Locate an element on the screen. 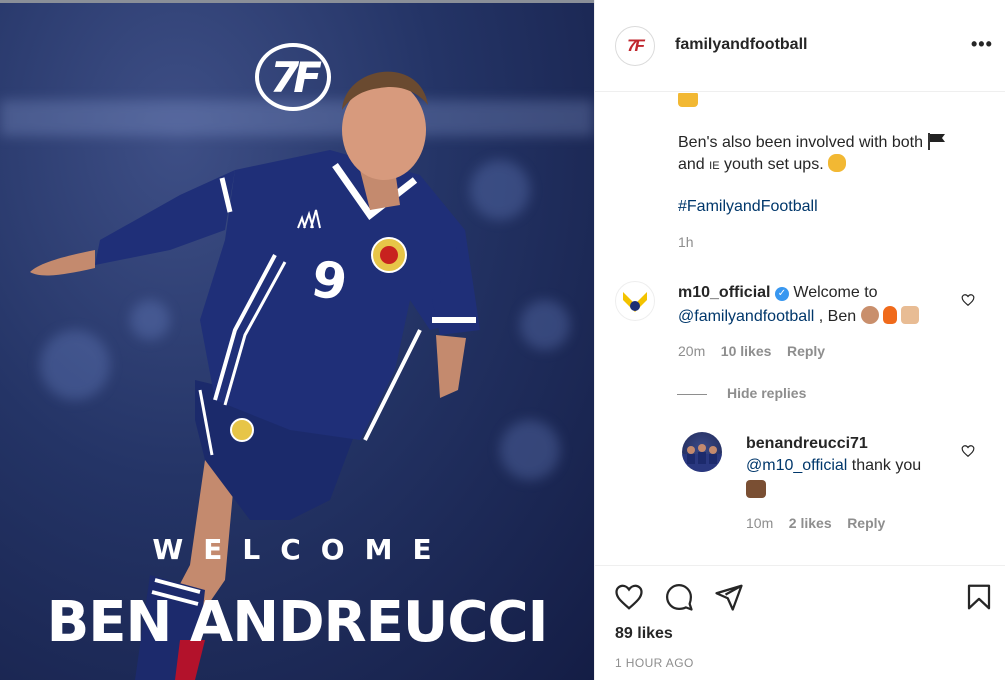 The height and width of the screenshot is (680, 1005). heart-icon is located at coordinates (629, 597).